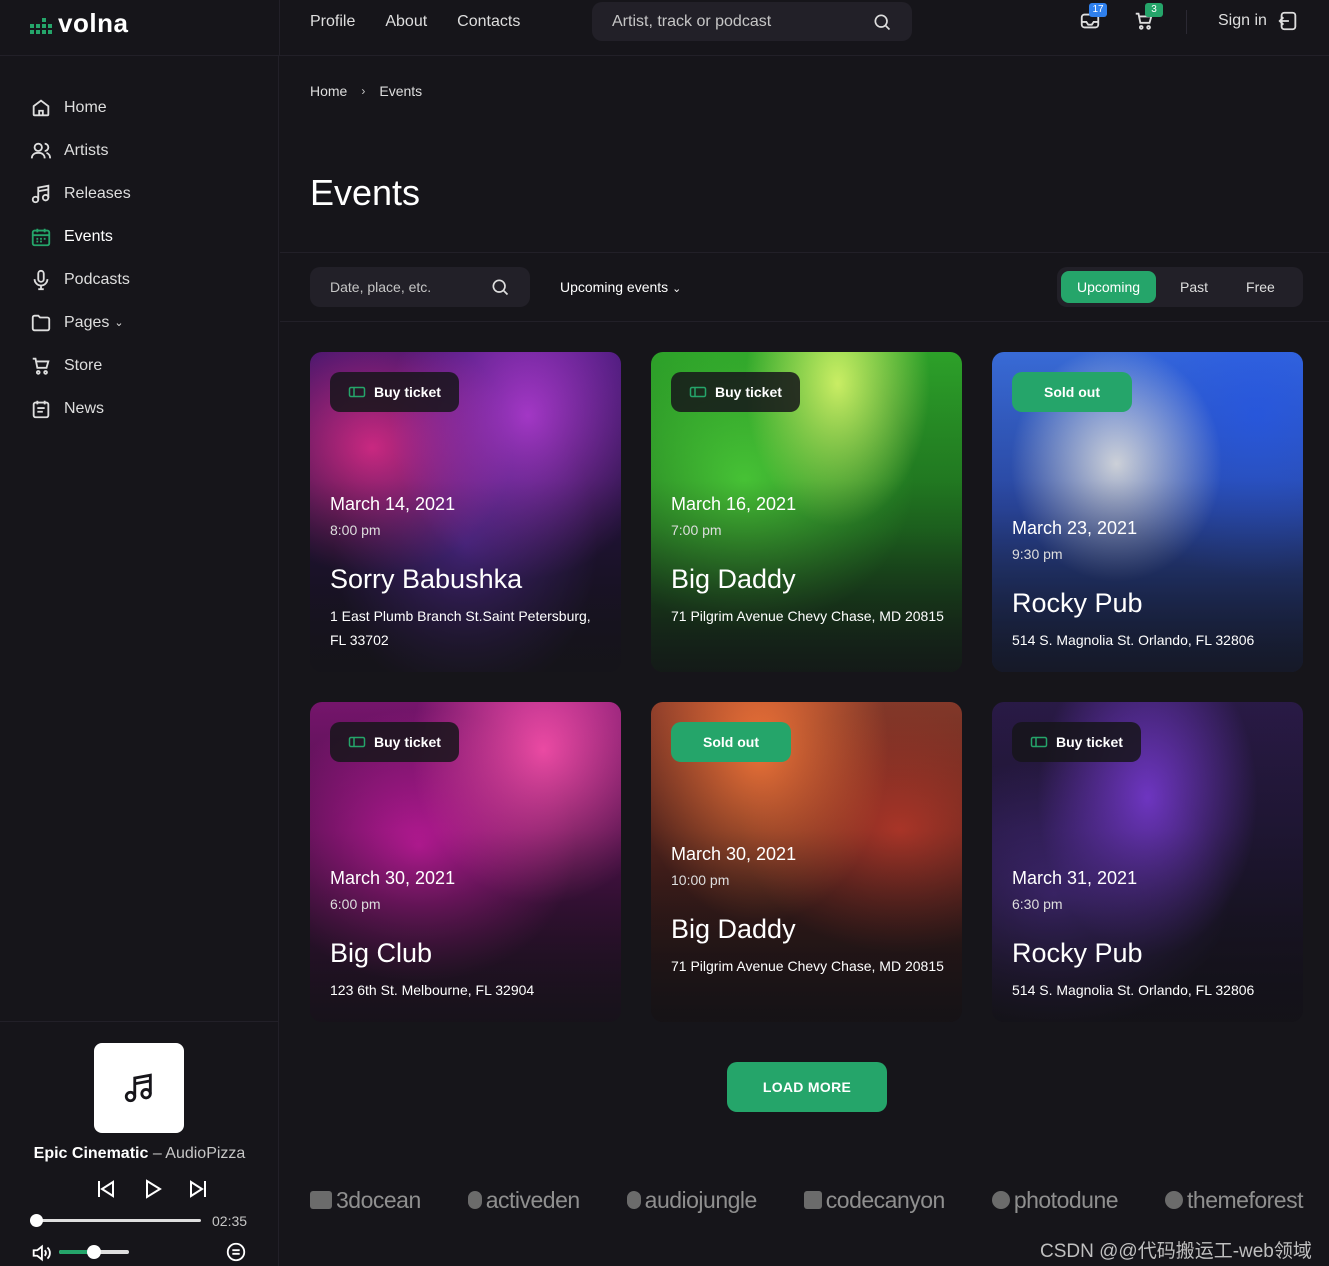 This screenshot has height=1266, width=1329. I want to click on header-search-input, so click(737, 21).